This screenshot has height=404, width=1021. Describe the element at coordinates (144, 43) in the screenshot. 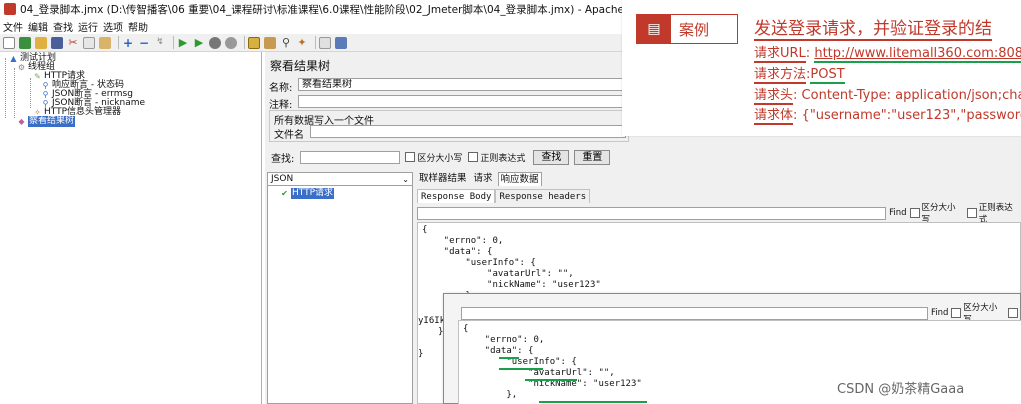

I see `collapse-icon: −` at that location.